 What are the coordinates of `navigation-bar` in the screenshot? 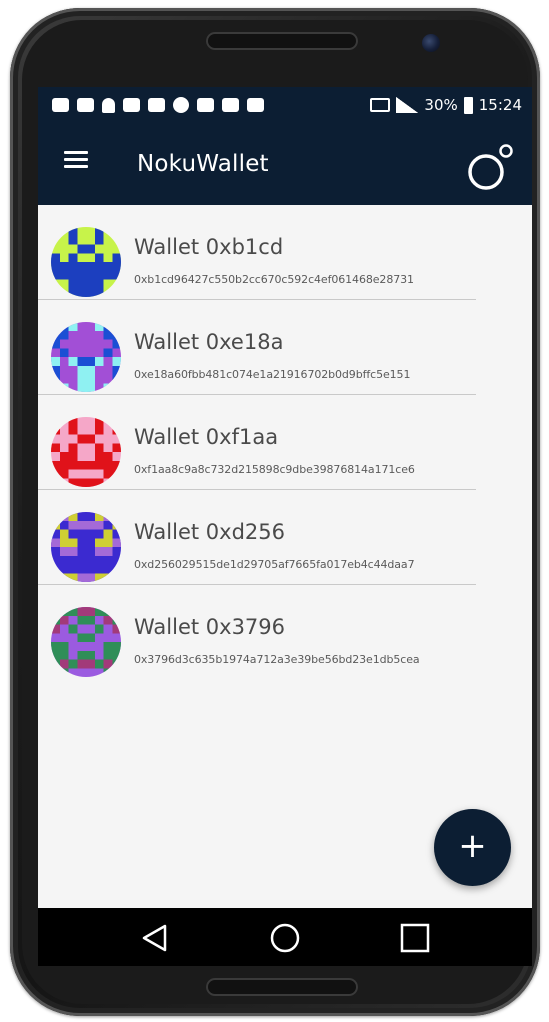 It's located at (285, 937).